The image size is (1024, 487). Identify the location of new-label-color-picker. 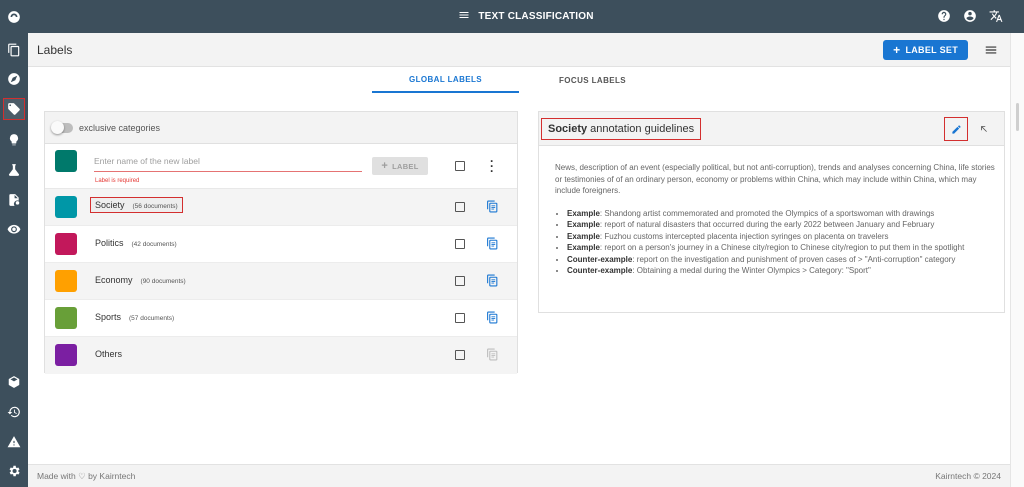
(66, 161).